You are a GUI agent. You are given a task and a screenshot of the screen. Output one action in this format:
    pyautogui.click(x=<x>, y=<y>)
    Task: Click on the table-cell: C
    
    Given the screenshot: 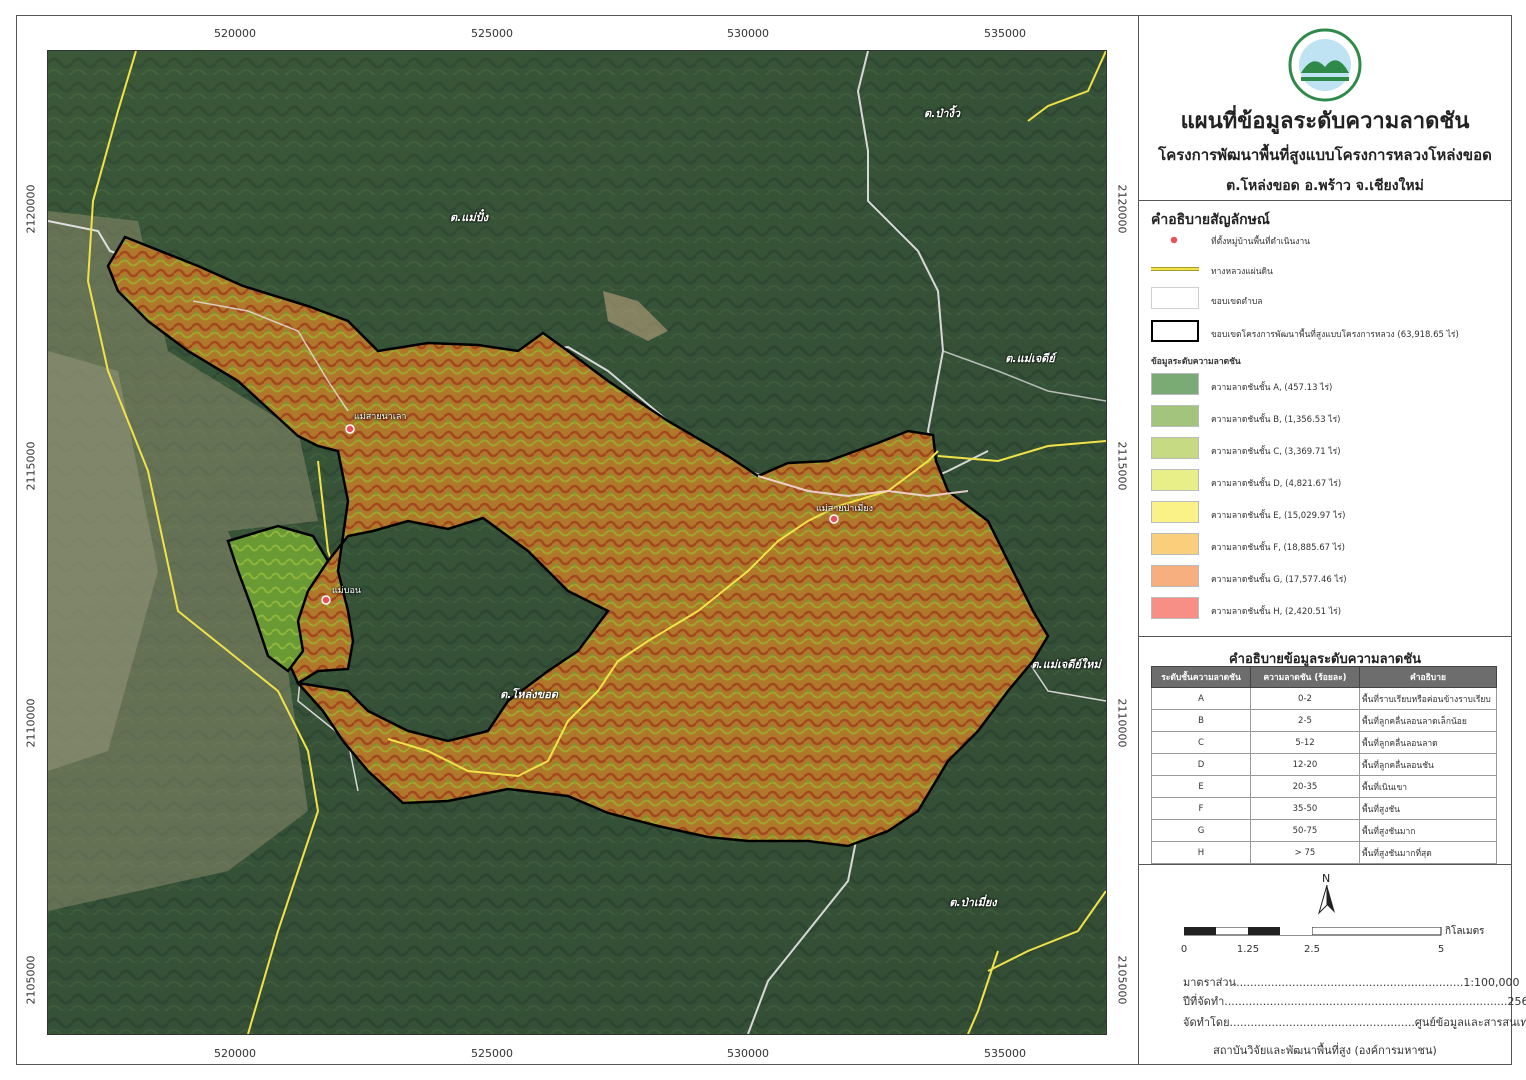 What is the action you would take?
    pyautogui.click(x=1201, y=742)
    